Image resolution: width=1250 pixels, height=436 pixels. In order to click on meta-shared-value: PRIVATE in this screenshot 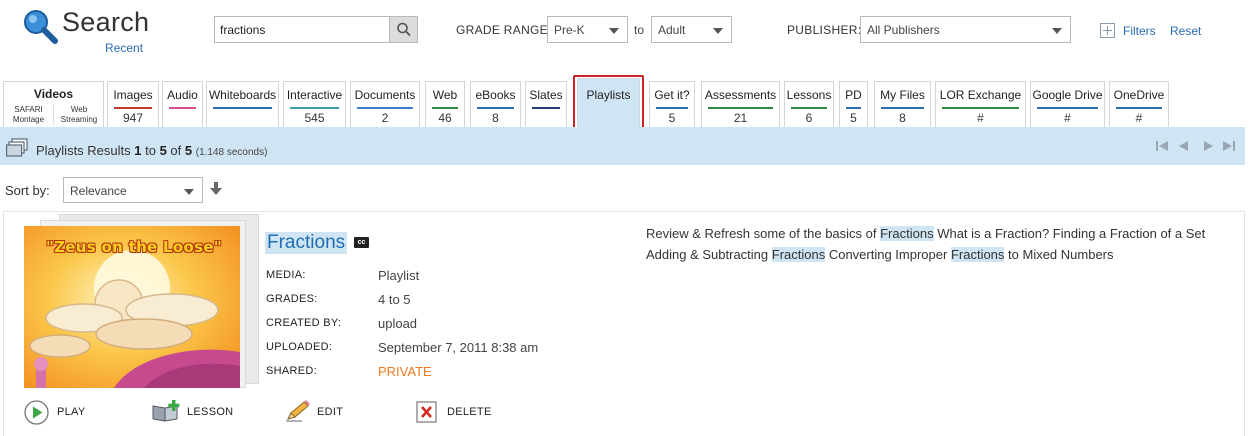, I will do `click(405, 371)`.